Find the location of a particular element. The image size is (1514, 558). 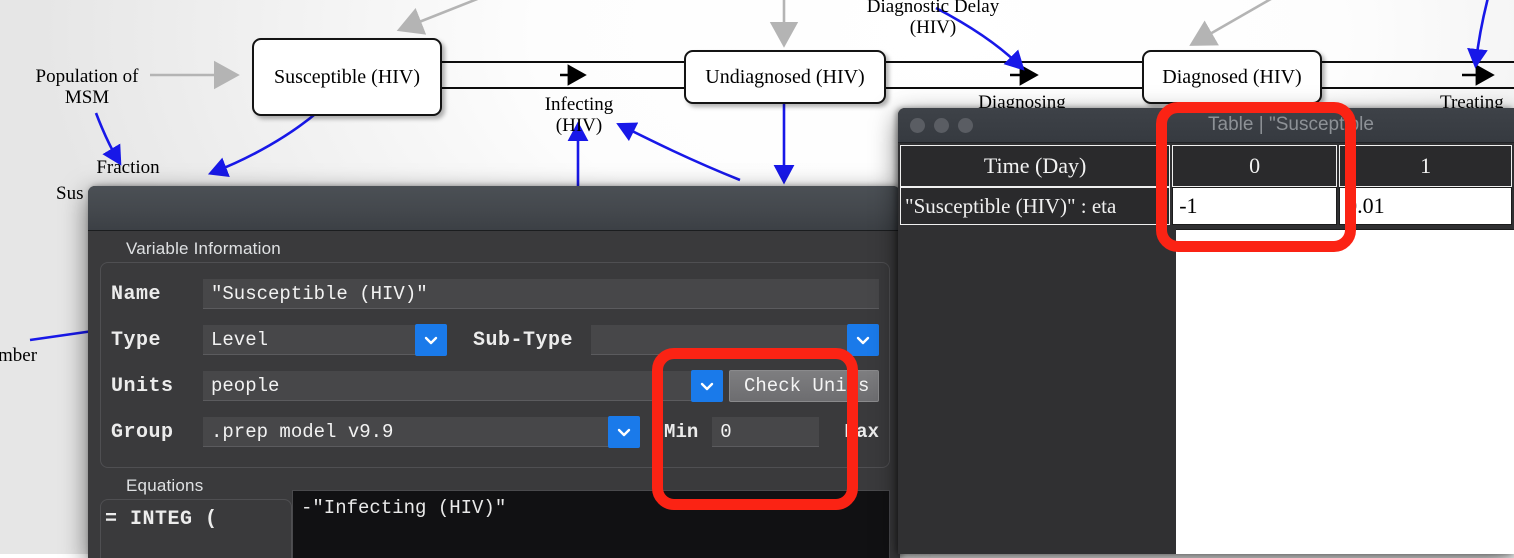

name-label: Name is located at coordinates (136, 294).